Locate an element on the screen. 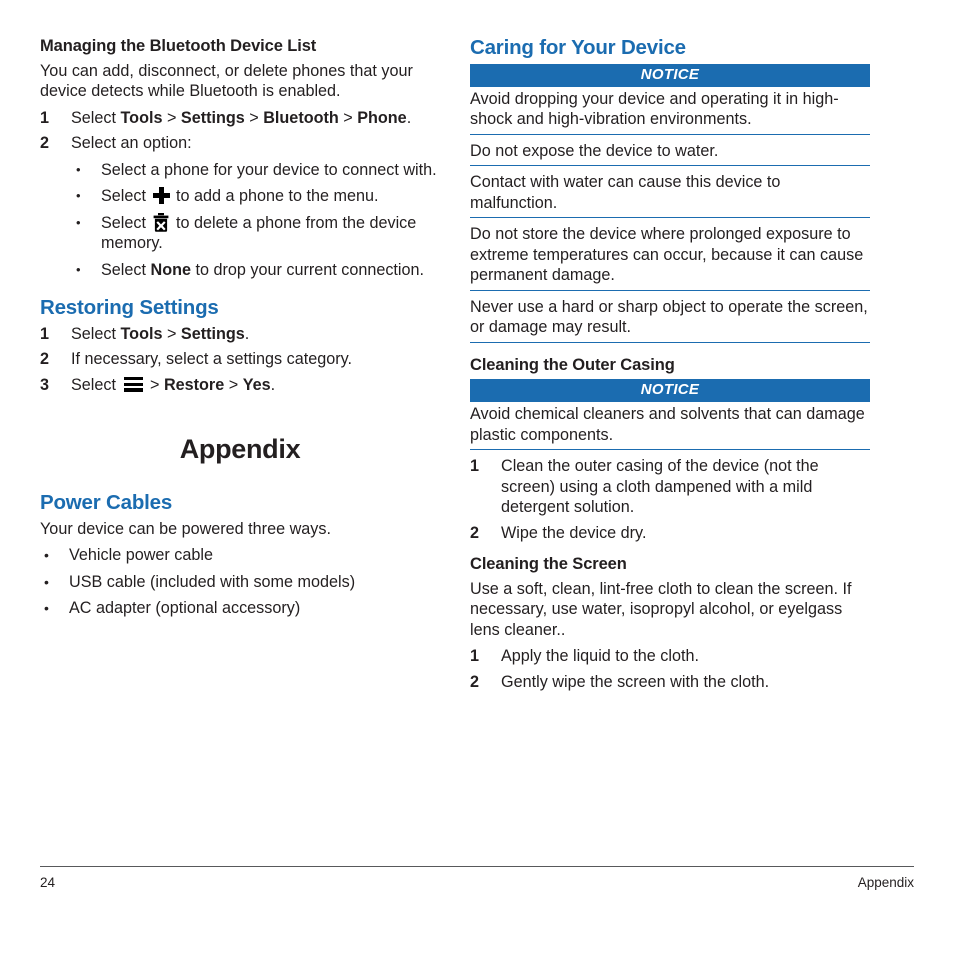 The width and height of the screenshot is (954, 954). menu-bluetooth: Bluetooth is located at coordinates (301, 117).